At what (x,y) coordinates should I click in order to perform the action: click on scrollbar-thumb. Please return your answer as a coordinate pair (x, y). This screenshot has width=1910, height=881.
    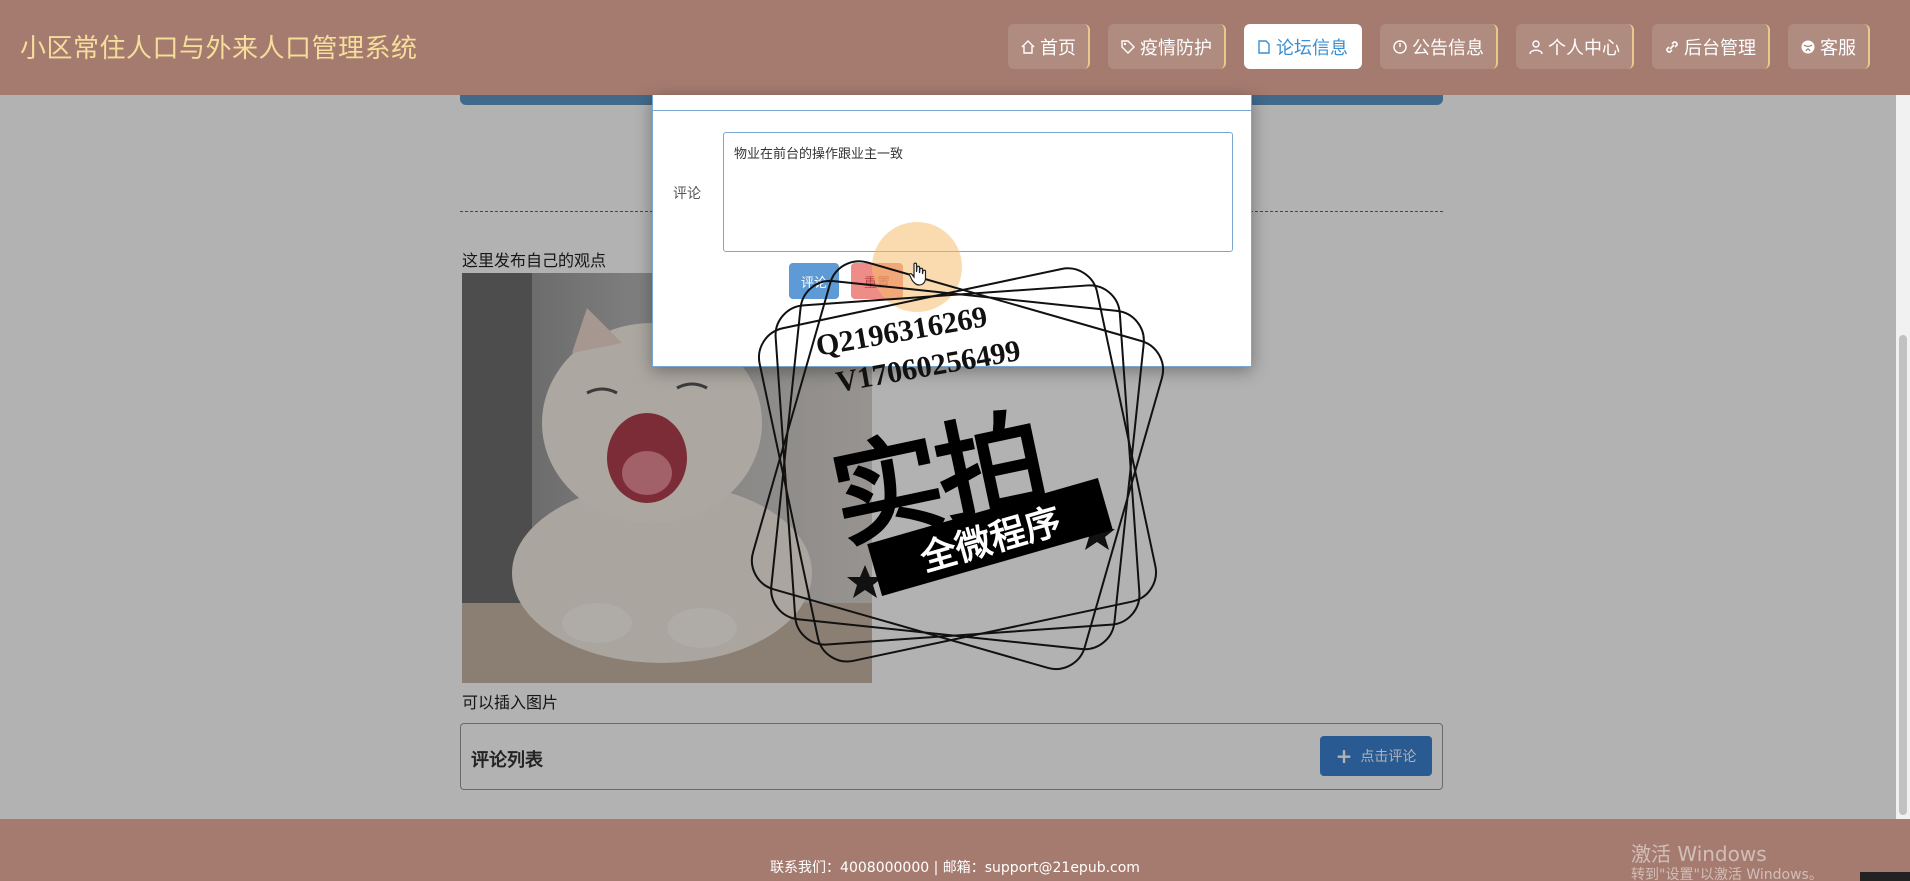
    Looking at the image, I should click on (1903, 575).